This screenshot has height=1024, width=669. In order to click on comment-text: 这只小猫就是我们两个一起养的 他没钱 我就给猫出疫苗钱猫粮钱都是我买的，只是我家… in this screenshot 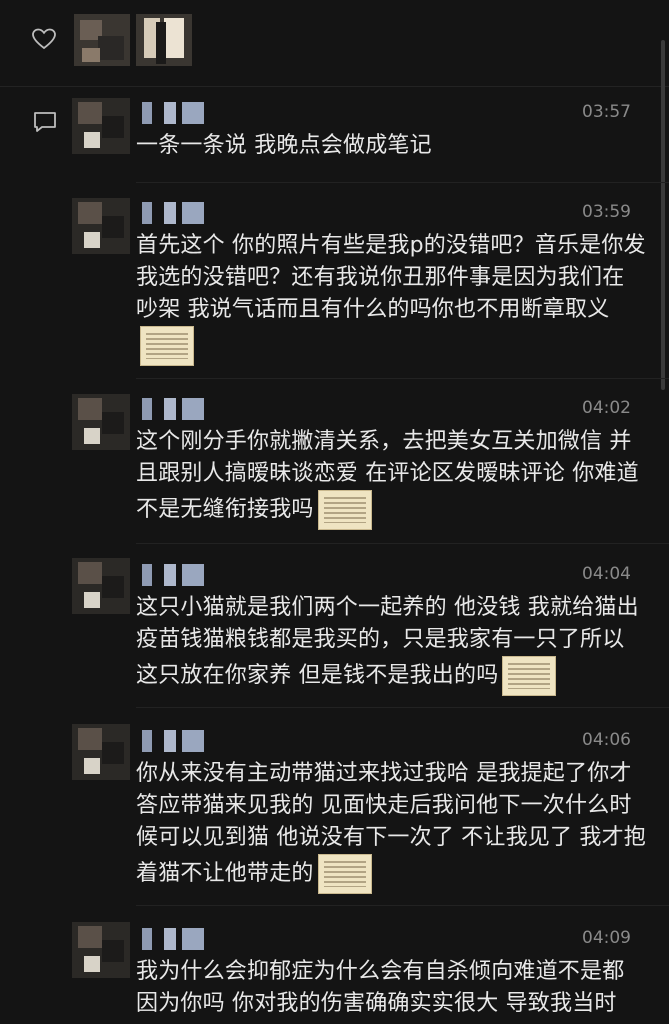, I will do `click(391, 644)`.